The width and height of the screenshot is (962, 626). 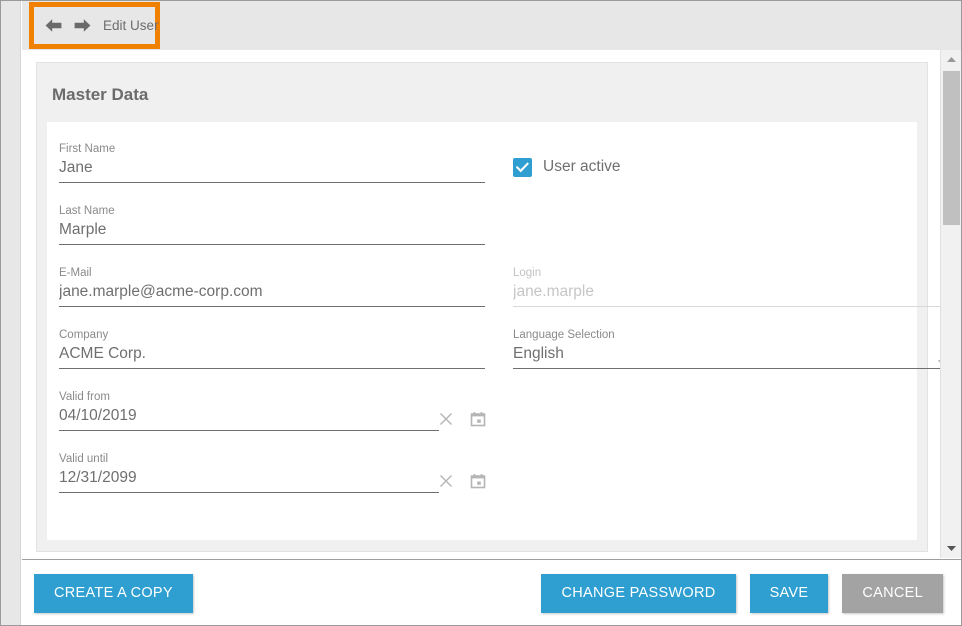 What do you see at coordinates (272, 356) in the screenshot?
I see `company-input` at bounding box center [272, 356].